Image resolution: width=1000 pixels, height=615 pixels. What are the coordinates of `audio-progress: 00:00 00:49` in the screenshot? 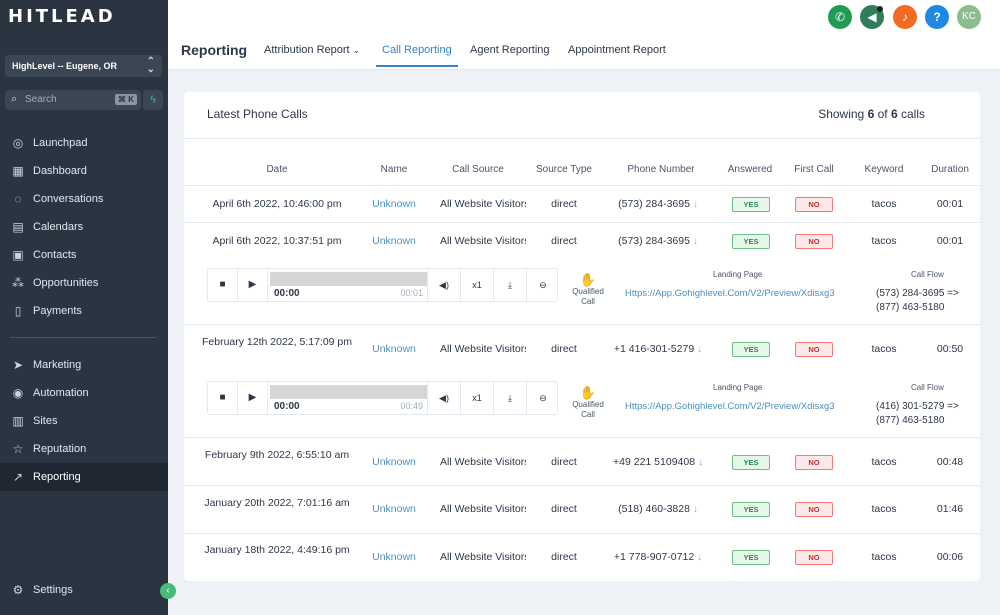 It's located at (348, 398).